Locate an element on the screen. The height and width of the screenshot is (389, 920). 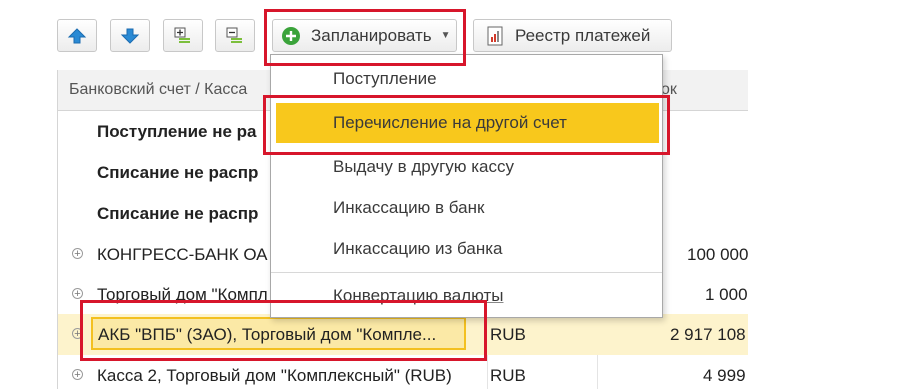
menu-item-transfer-to-account: Перечисление на другой счет is located at coordinates (467, 123).